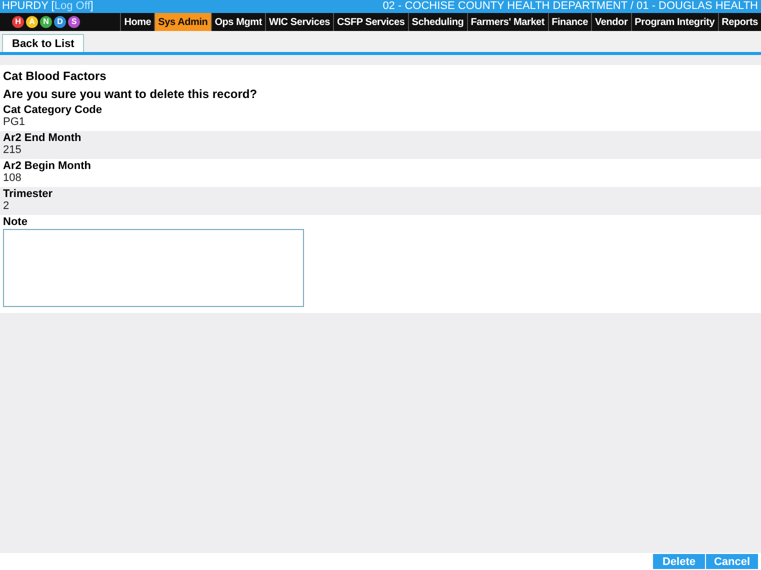  Describe the element at coordinates (55, 76) in the screenshot. I see `record-title: Cat Blood Factors` at that location.